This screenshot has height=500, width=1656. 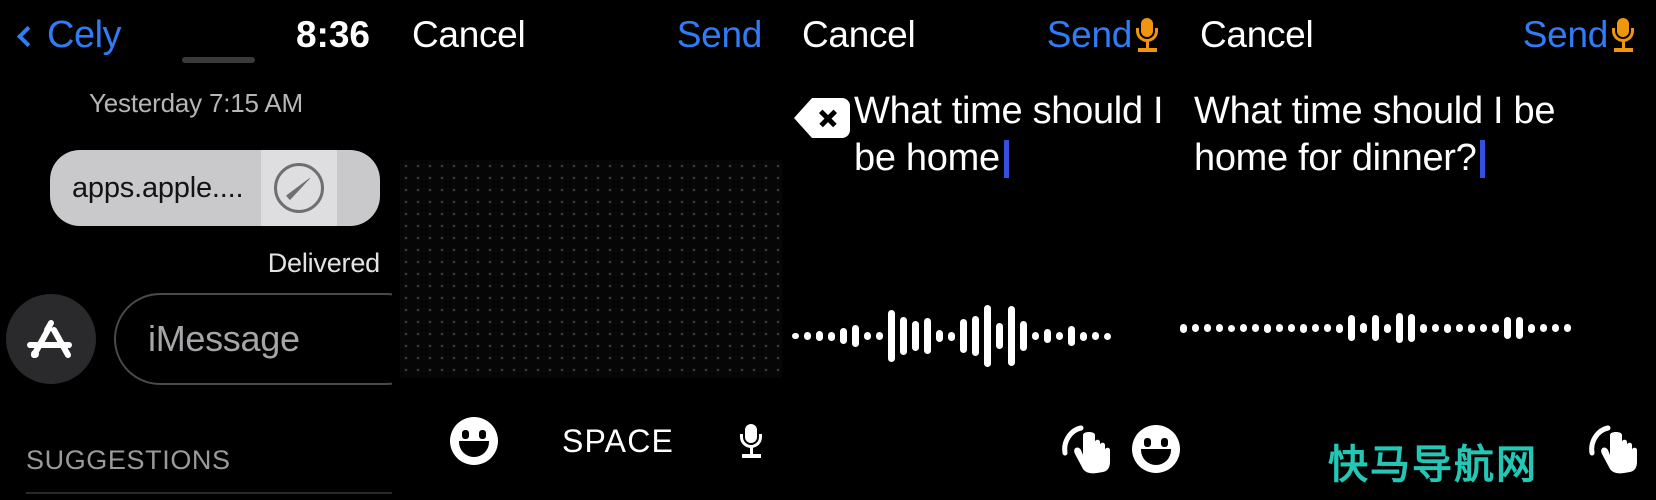 What do you see at coordinates (196, 103) in the screenshot?
I see `day-separator: Yesterday 7:15 AM` at bounding box center [196, 103].